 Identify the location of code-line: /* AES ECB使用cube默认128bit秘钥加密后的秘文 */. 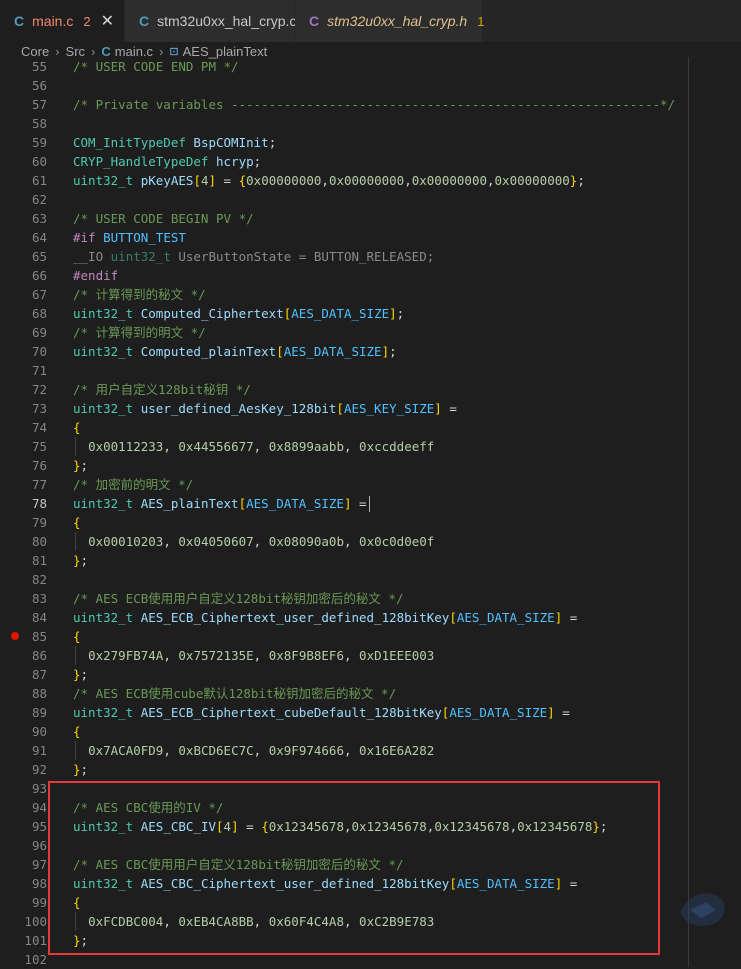
(234, 693).